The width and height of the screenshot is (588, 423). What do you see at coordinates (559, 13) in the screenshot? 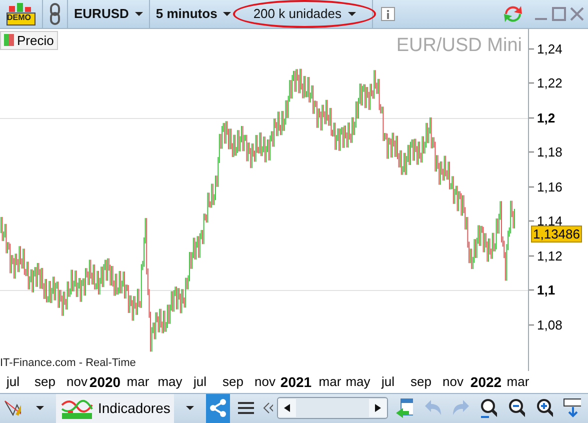
I see `maximize-icon` at bounding box center [559, 13].